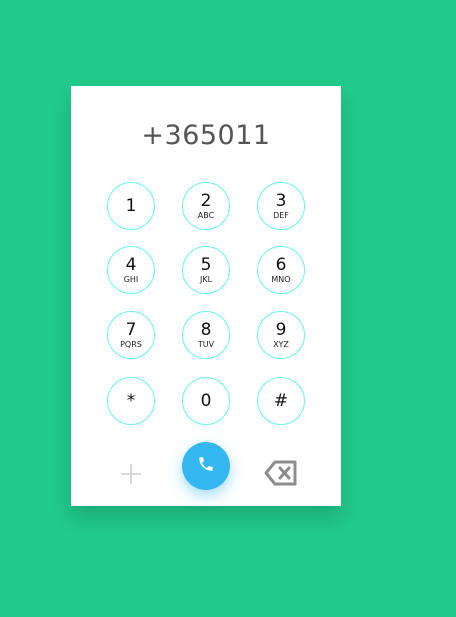 Image resolution: width=456 pixels, height=617 pixels. I want to click on key-digit: 2, so click(206, 200).